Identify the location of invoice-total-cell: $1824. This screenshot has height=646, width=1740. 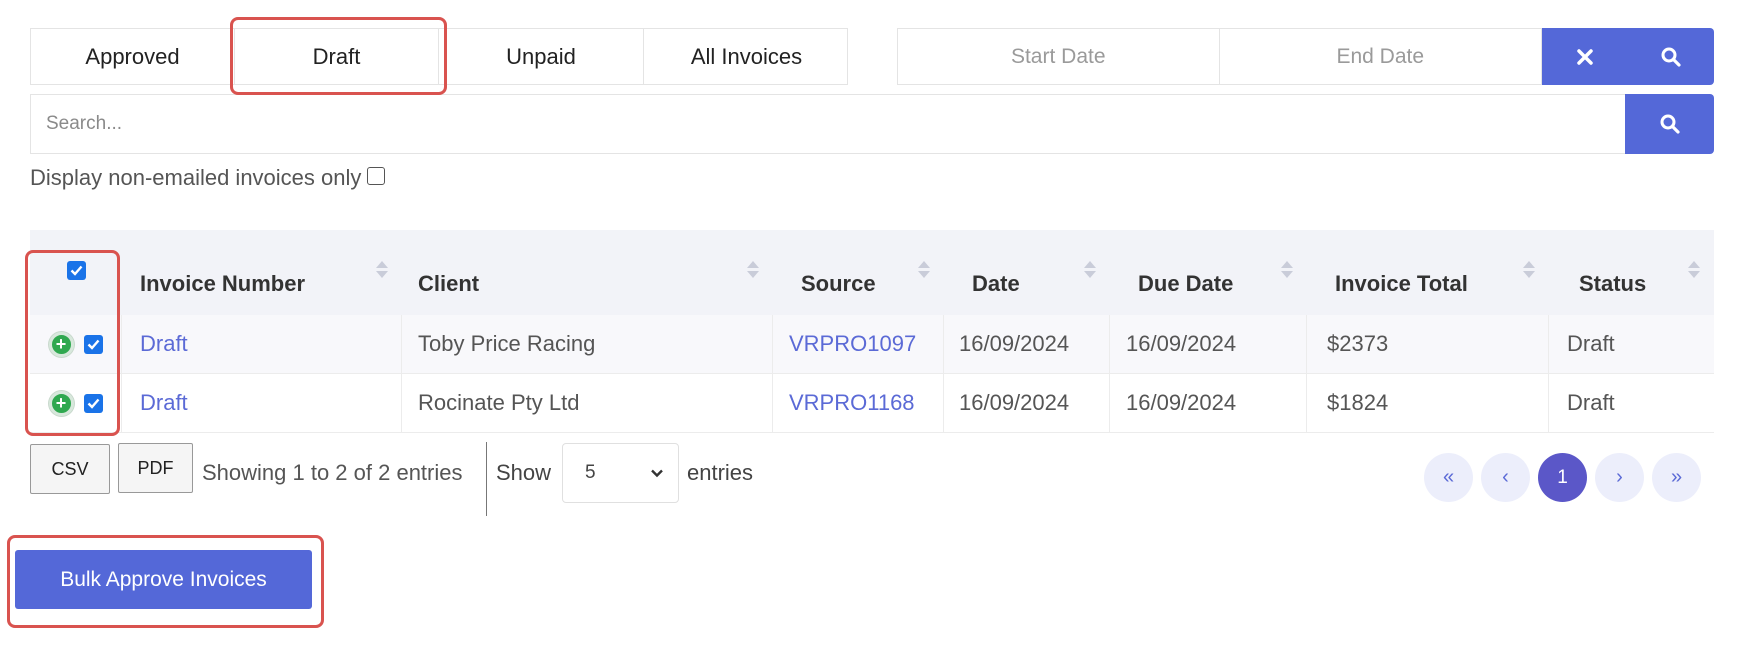
(1428, 403).